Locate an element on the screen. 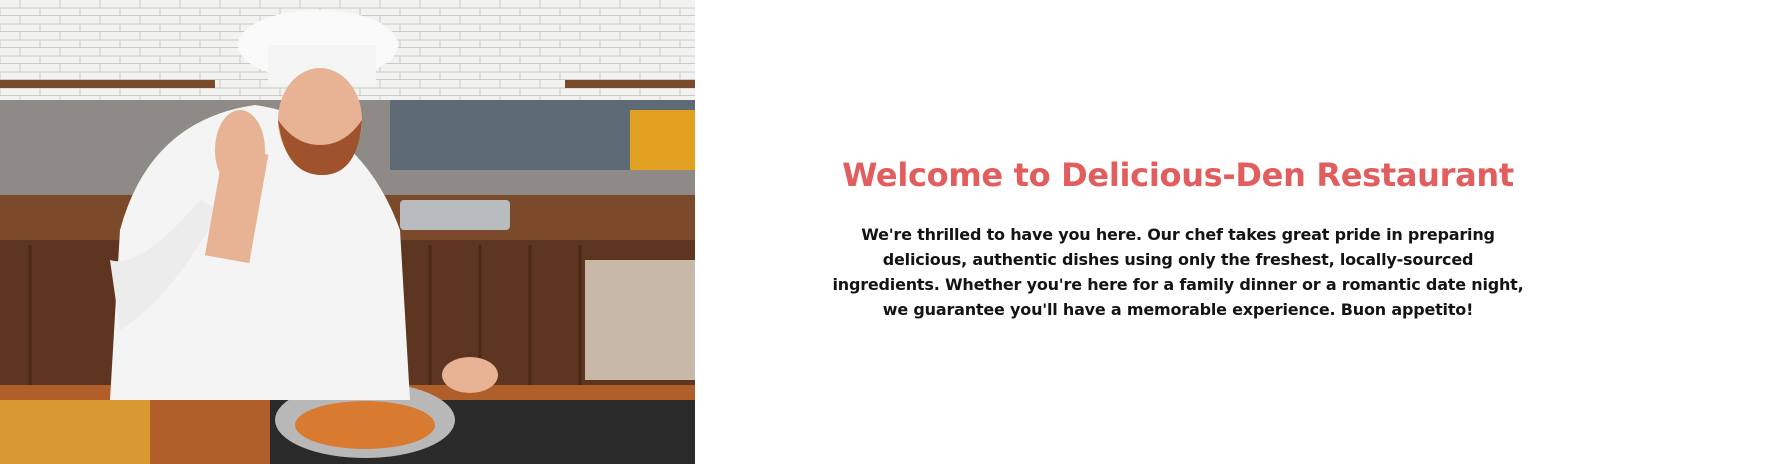 Image resolution: width=1782 pixels, height=464 pixels. page-title: Welcome to Delicious-Den Restaurant is located at coordinates (1178, 175).